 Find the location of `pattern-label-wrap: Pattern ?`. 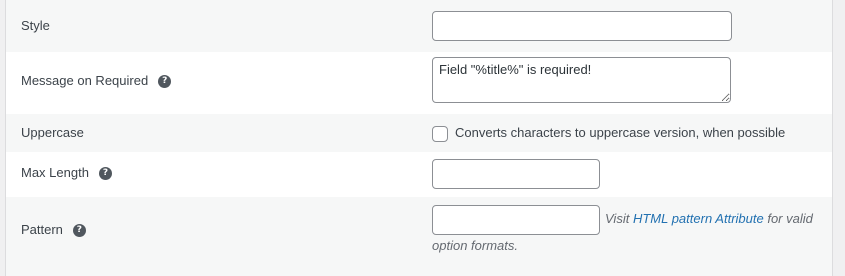

pattern-label-wrap: Pattern ? is located at coordinates (53, 230).